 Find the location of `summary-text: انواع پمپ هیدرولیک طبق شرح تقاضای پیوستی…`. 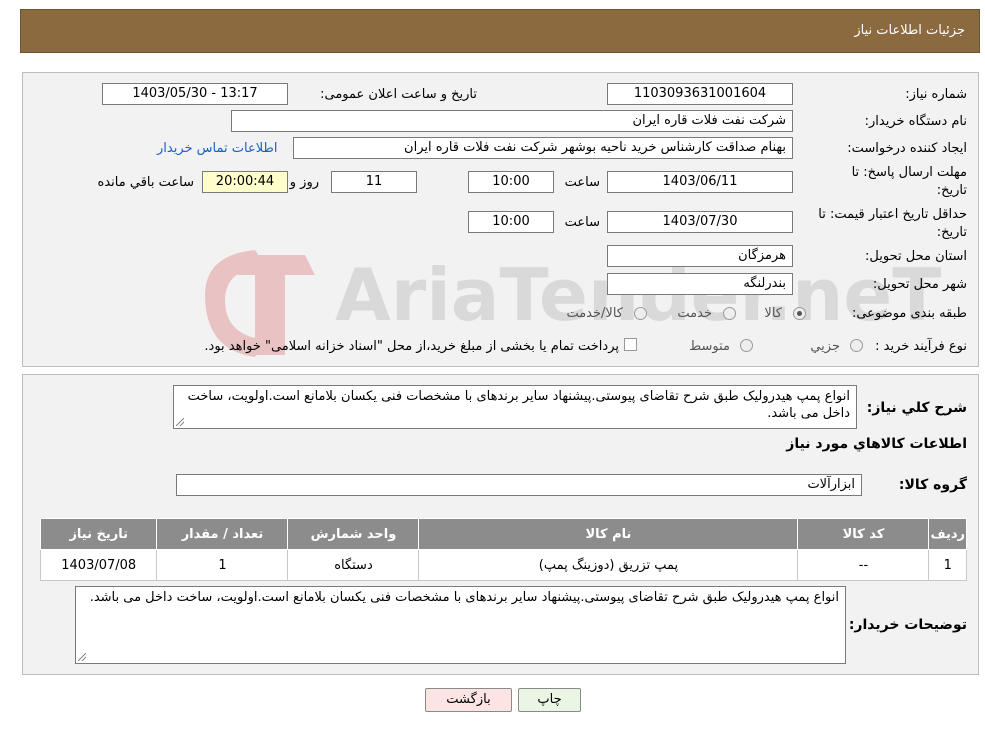

summary-text: انواع پمپ هیدرولیک طبق شرح تقاضای پیوستی… is located at coordinates (515, 407).